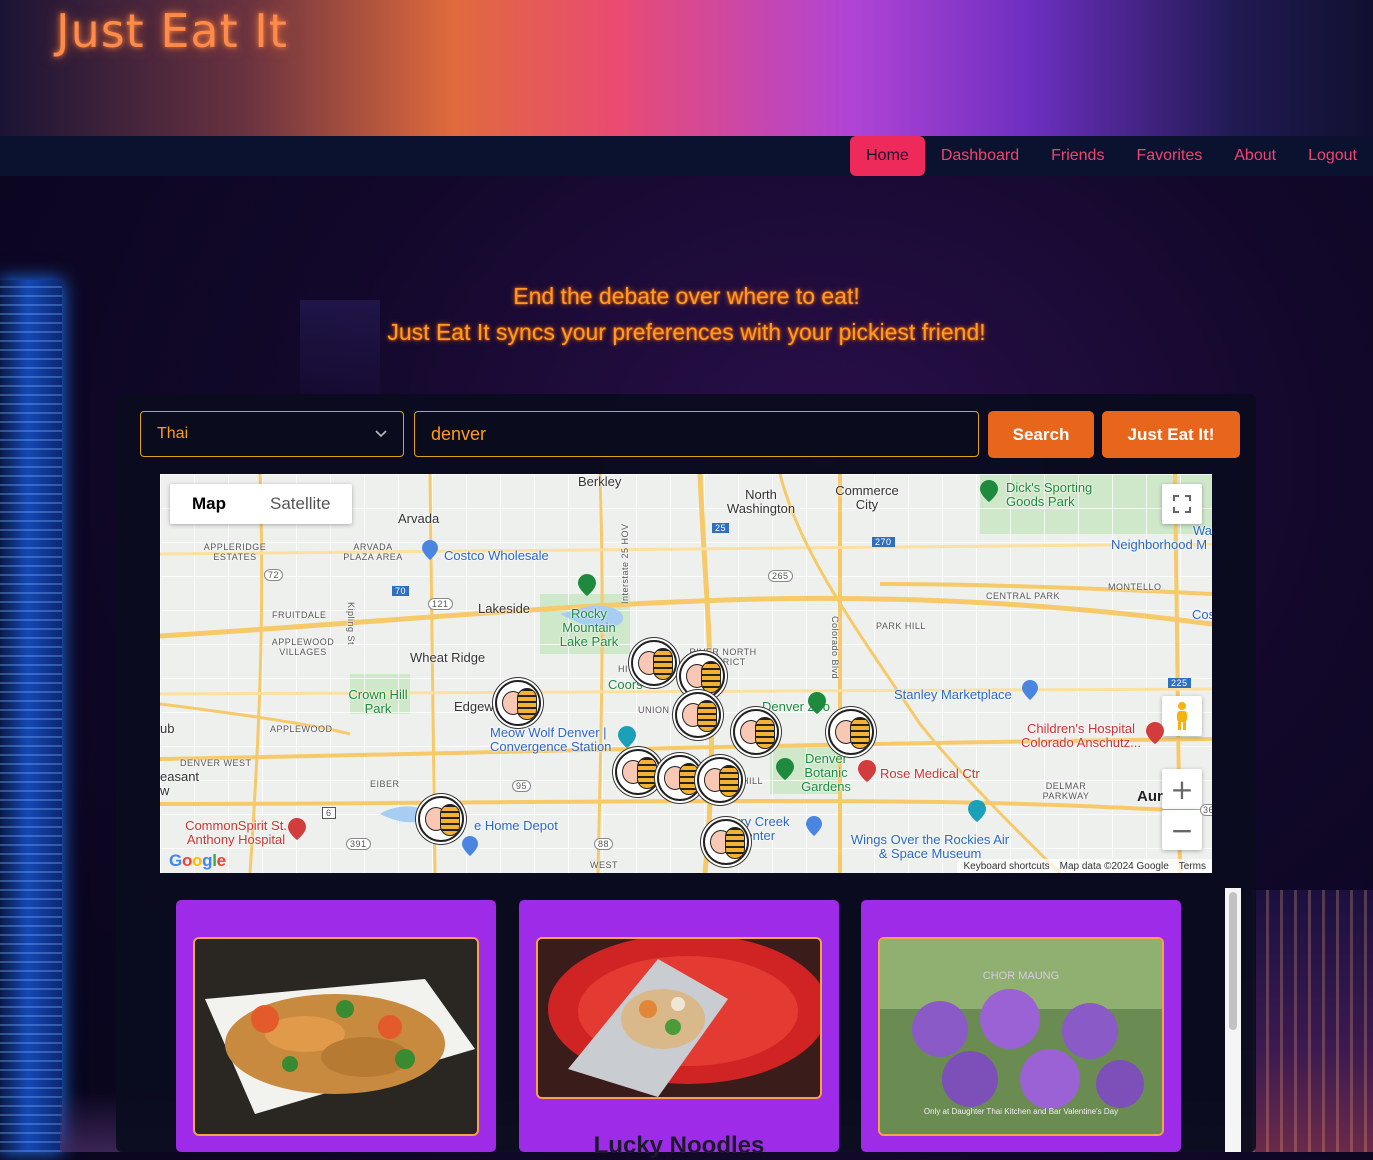 This screenshot has width=1373, height=1160. What do you see at coordinates (753, 781) in the screenshot?
I see `map-label-hill: HILL` at bounding box center [753, 781].